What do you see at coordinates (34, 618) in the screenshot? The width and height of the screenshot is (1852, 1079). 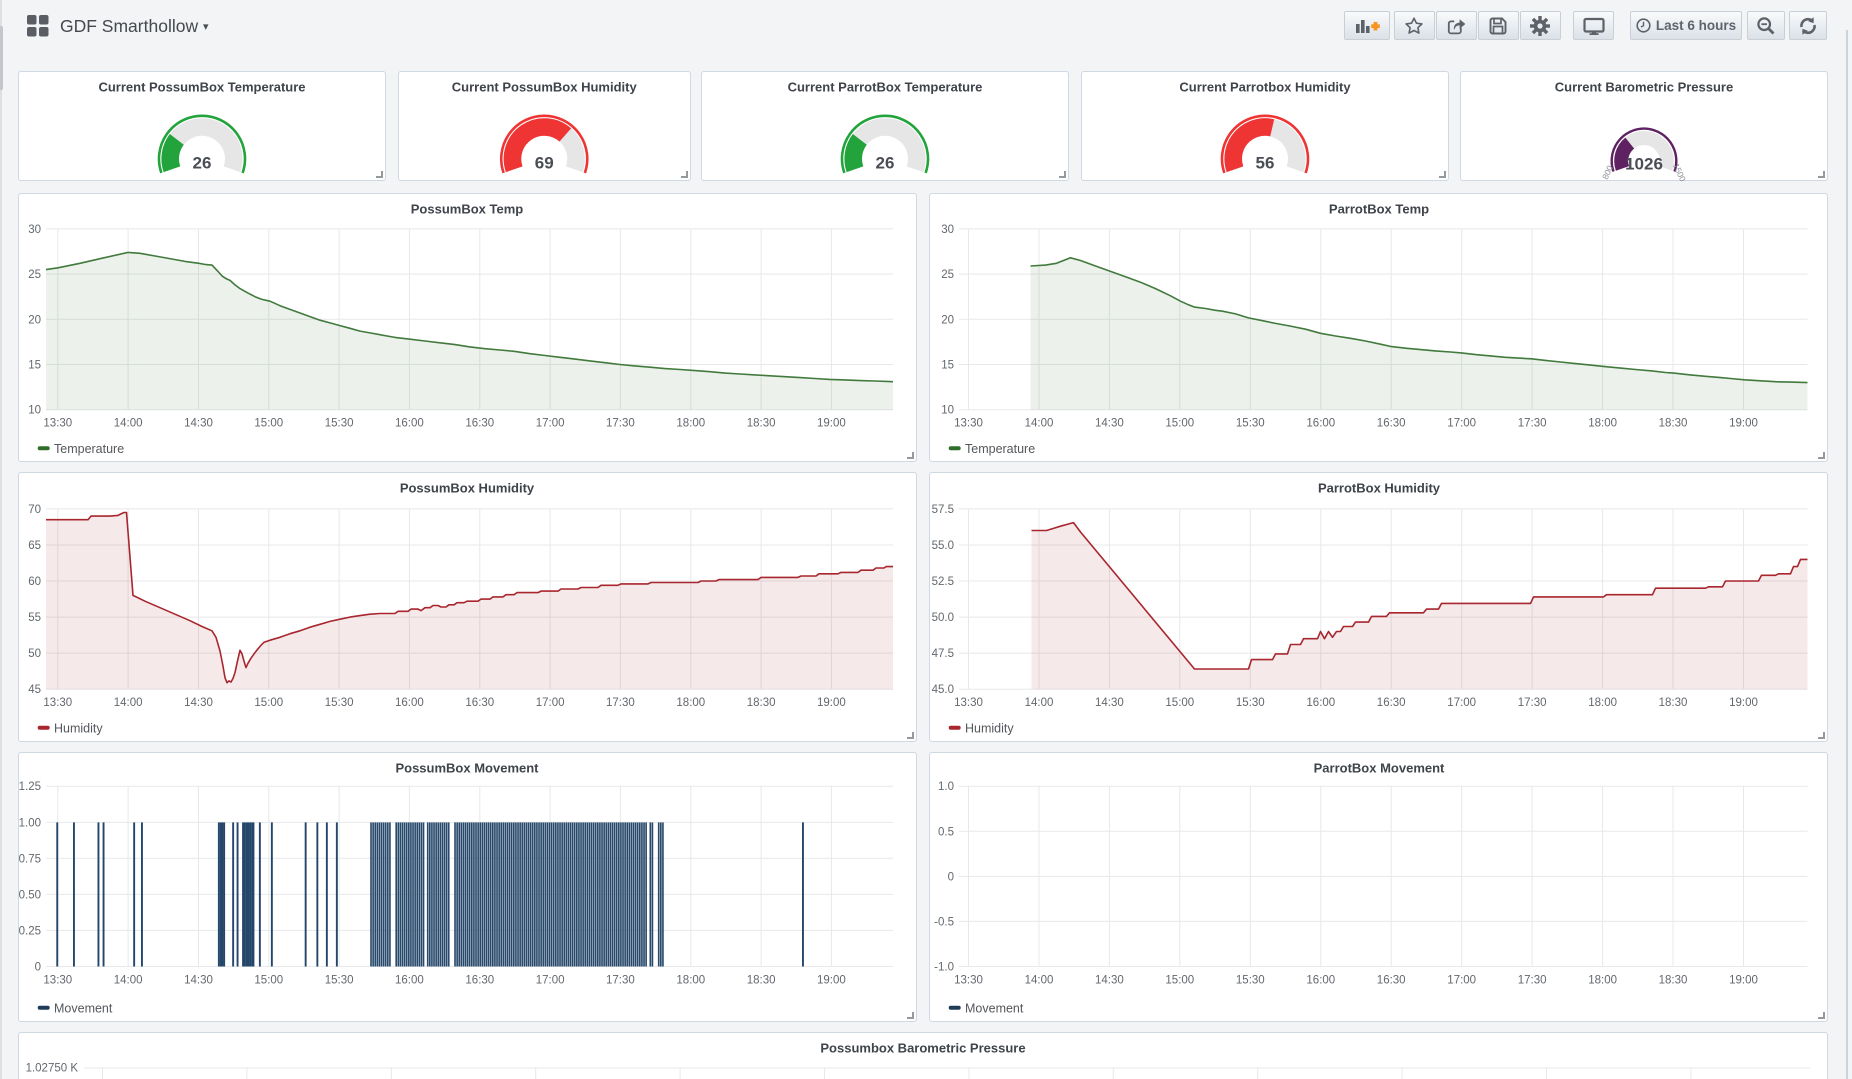 I see `svg-text: 55` at bounding box center [34, 618].